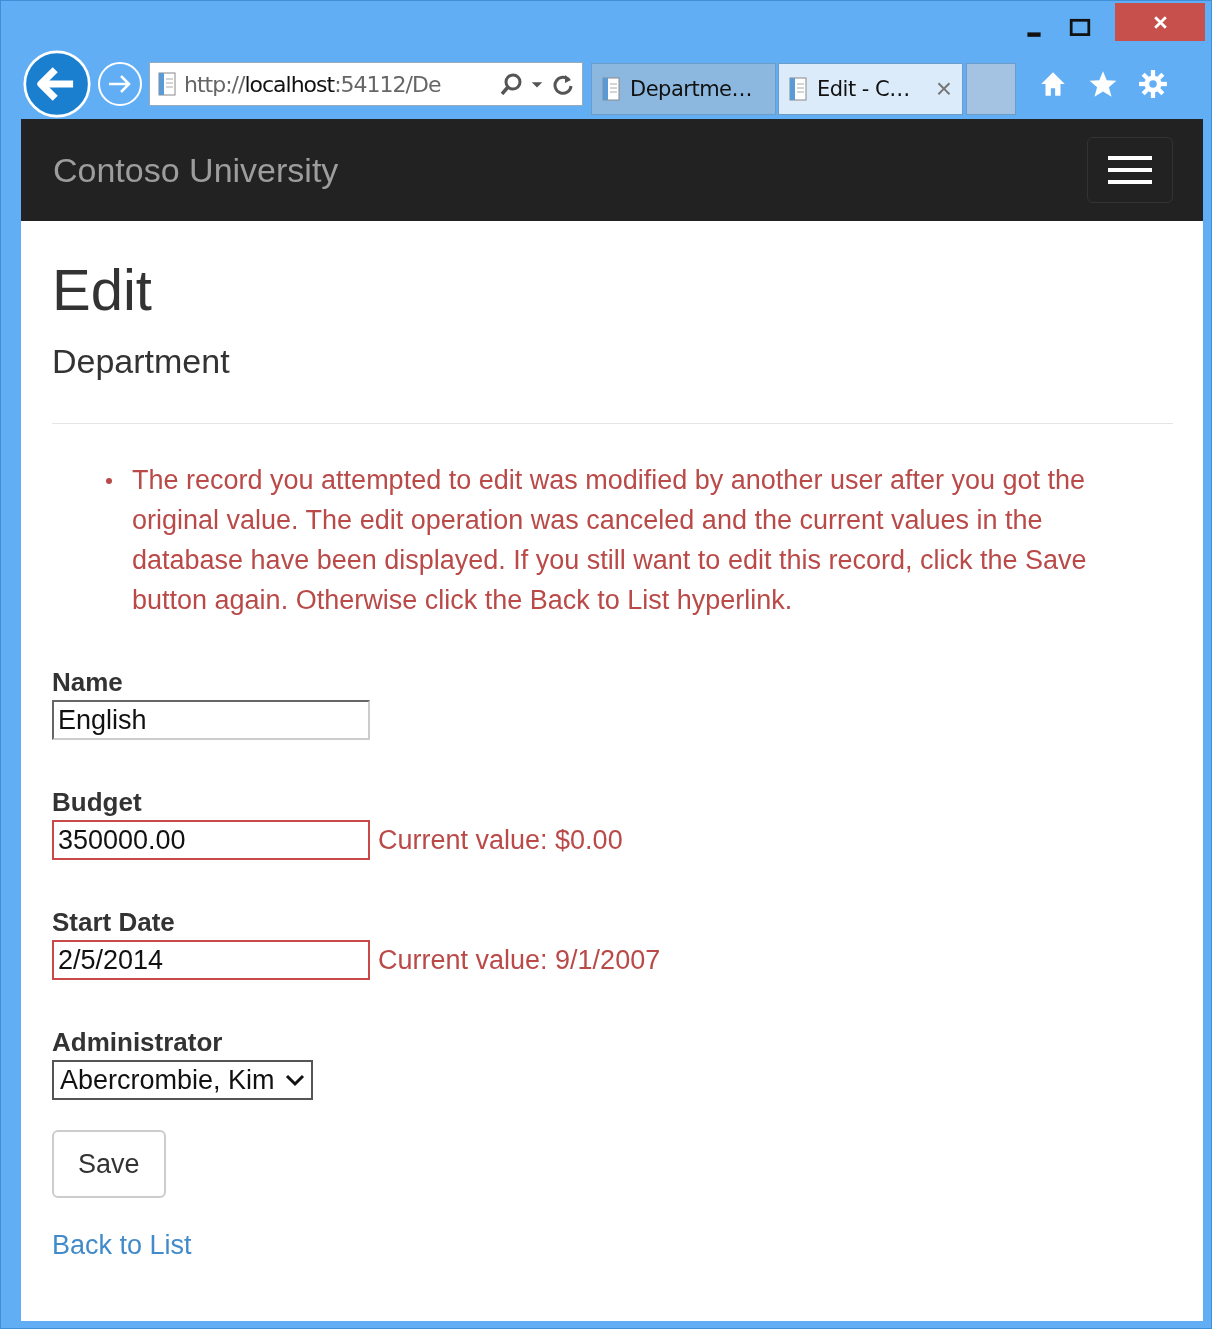 The height and width of the screenshot is (1329, 1212). What do you see at coordinates (182, 1080) in the screenshot?
I see `dropdown: Abercrombie, Kim` at bounding box center [182, 1080].